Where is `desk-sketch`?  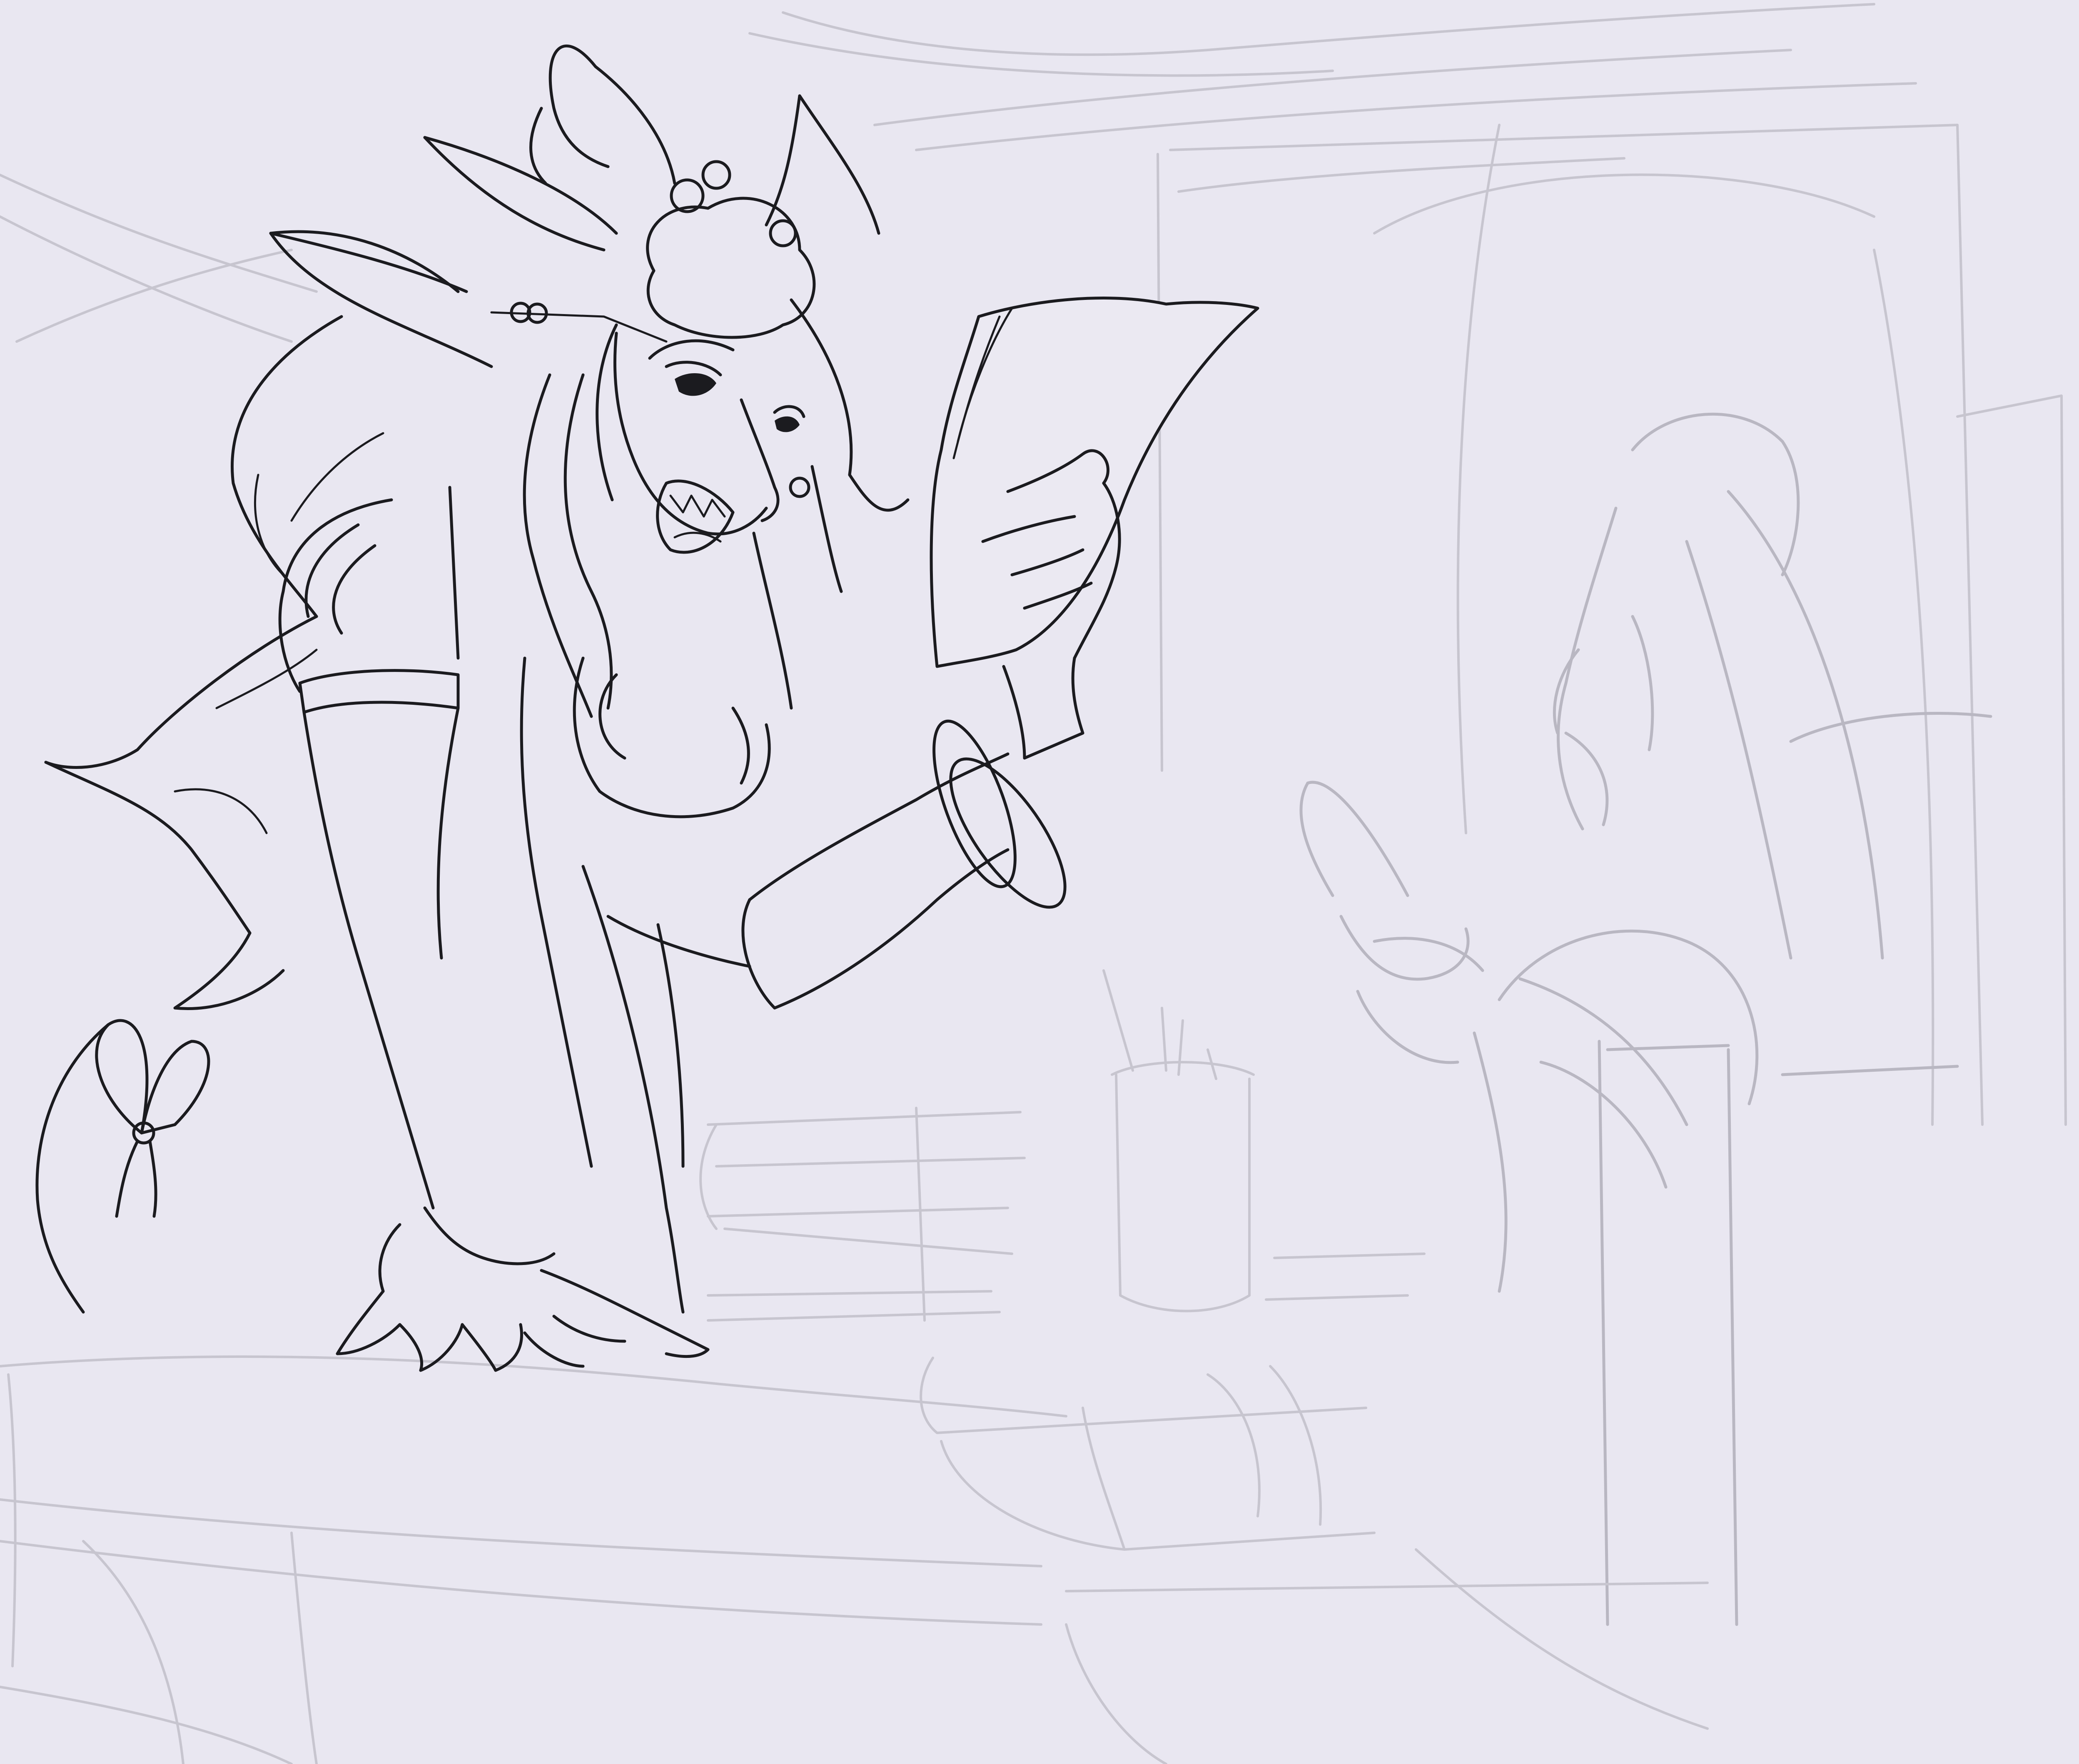
desk-sketch is located at coordinates (533, 1559).